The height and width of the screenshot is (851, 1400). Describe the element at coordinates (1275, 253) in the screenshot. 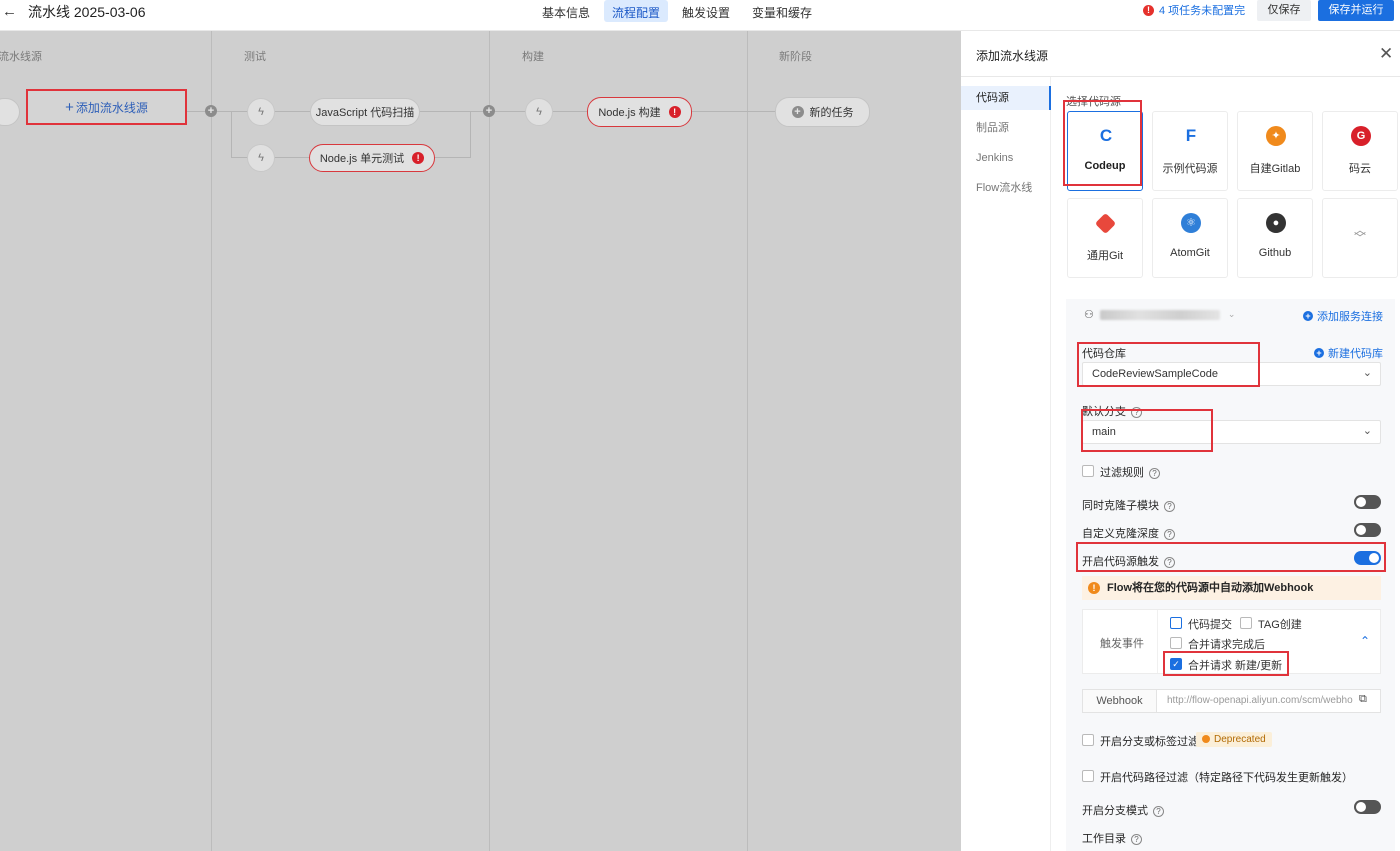

I see `source-card-label: Github` at that location.